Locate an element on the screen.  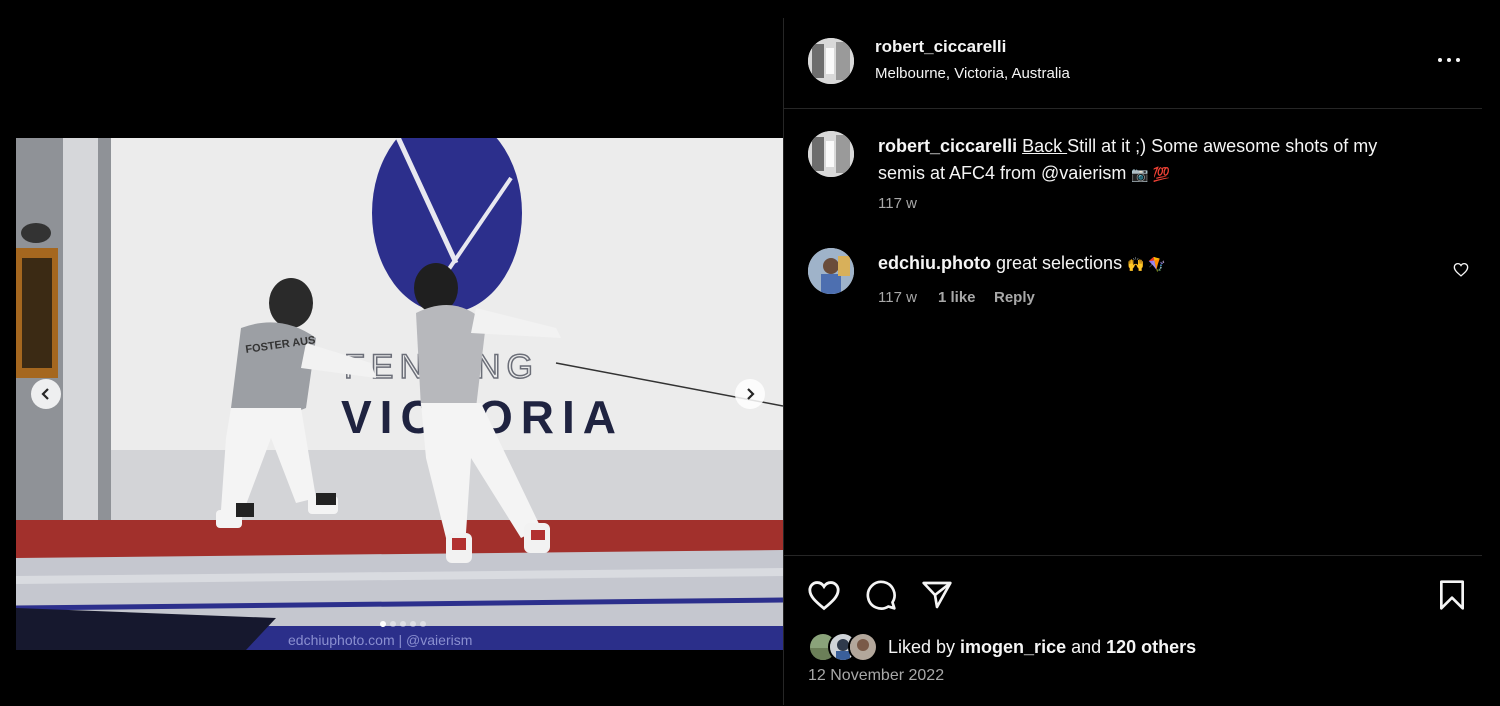
comment-icon is located at coordinates (881, 595).